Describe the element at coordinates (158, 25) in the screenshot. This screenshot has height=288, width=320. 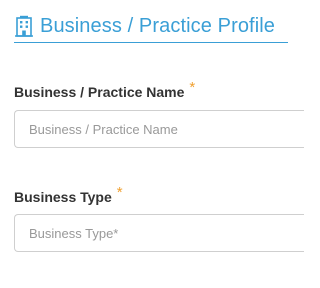
I see `page-title: Business / Practice Profile` at that location.